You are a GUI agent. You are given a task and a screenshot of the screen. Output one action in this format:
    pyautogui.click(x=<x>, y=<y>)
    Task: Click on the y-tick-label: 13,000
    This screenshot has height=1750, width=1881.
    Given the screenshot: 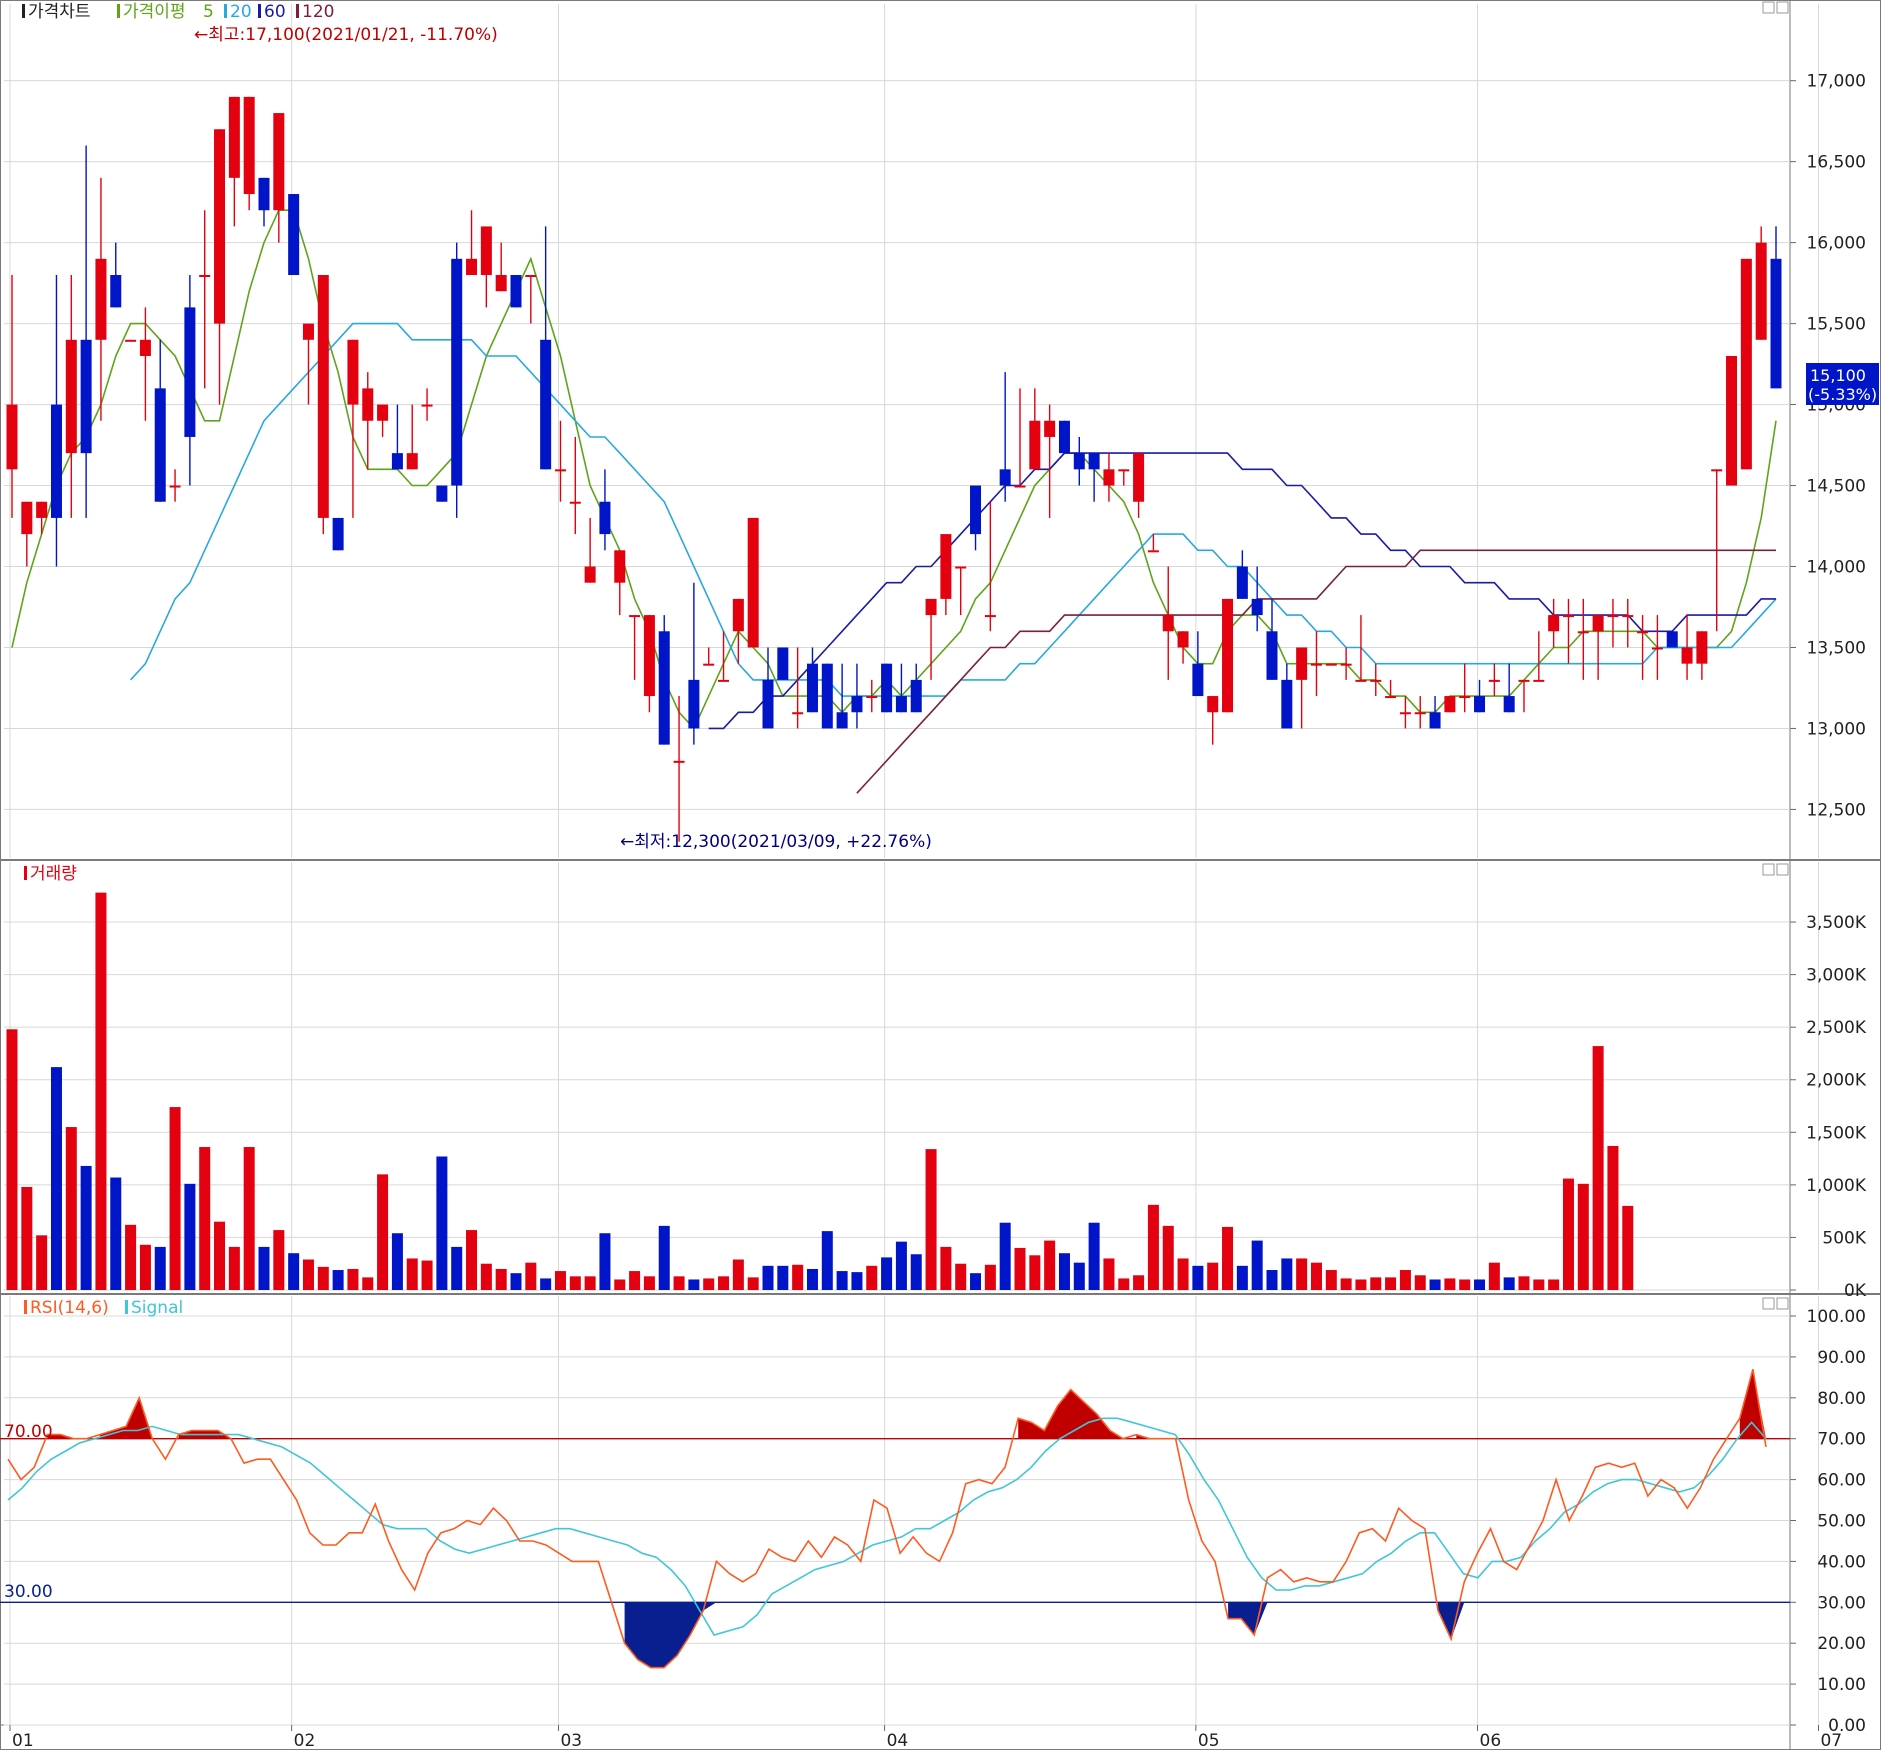 What is the action you would take?
    pyautogui.click(x=1836, y=729)
    